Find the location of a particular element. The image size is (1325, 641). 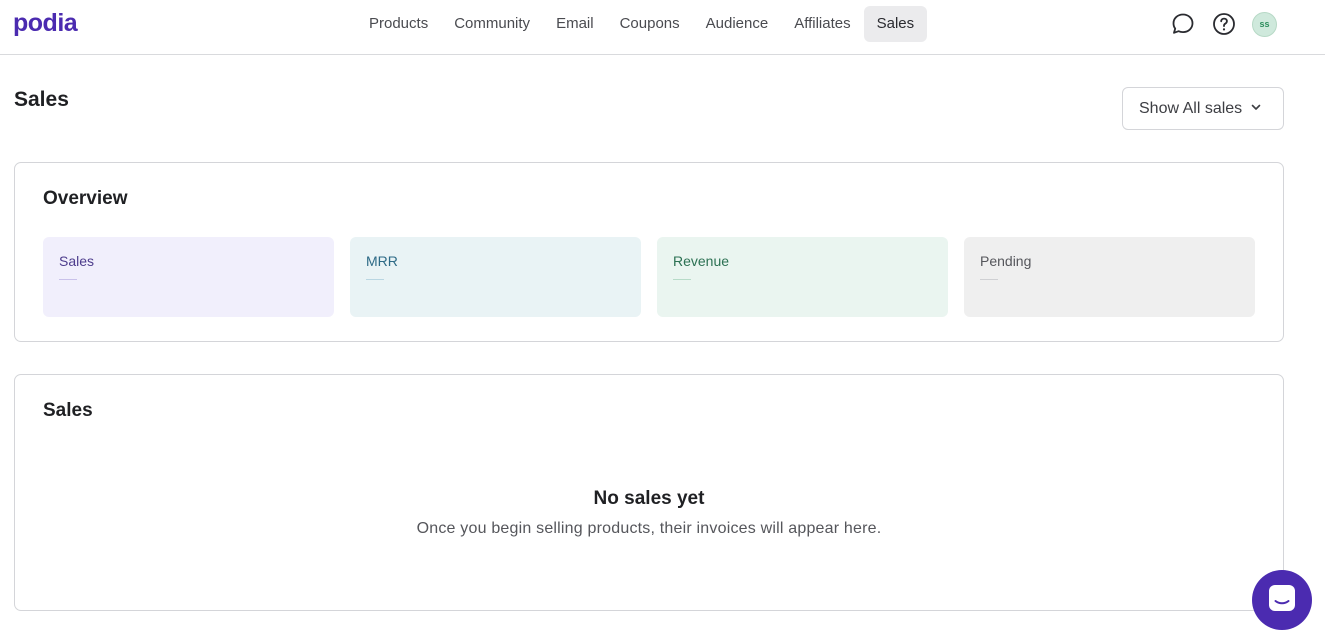

stat-label: Revenue is located at coordinates (701, 261).